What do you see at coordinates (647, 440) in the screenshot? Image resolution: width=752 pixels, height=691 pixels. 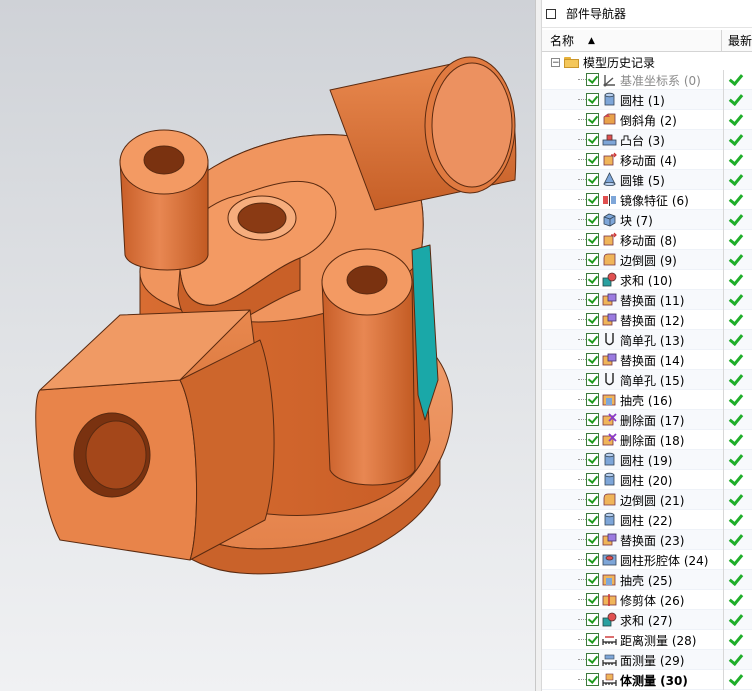 I see `feature-row: 删除面 (18)` at bounding box center [647, 440].